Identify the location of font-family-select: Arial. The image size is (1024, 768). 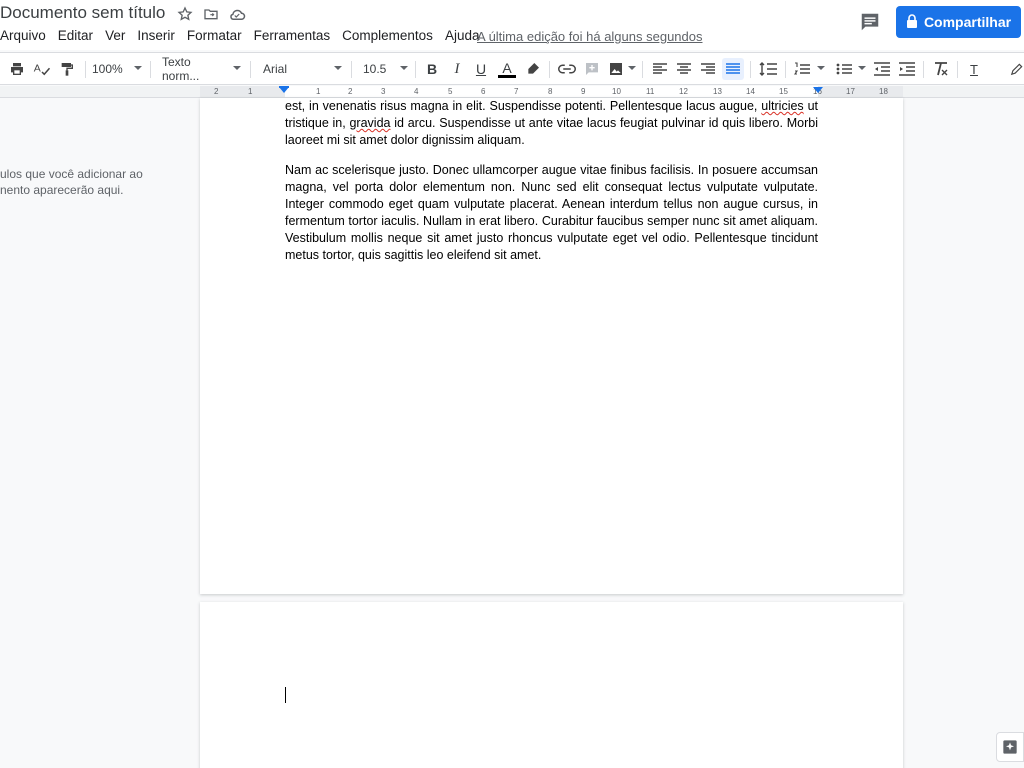
(293, 69).